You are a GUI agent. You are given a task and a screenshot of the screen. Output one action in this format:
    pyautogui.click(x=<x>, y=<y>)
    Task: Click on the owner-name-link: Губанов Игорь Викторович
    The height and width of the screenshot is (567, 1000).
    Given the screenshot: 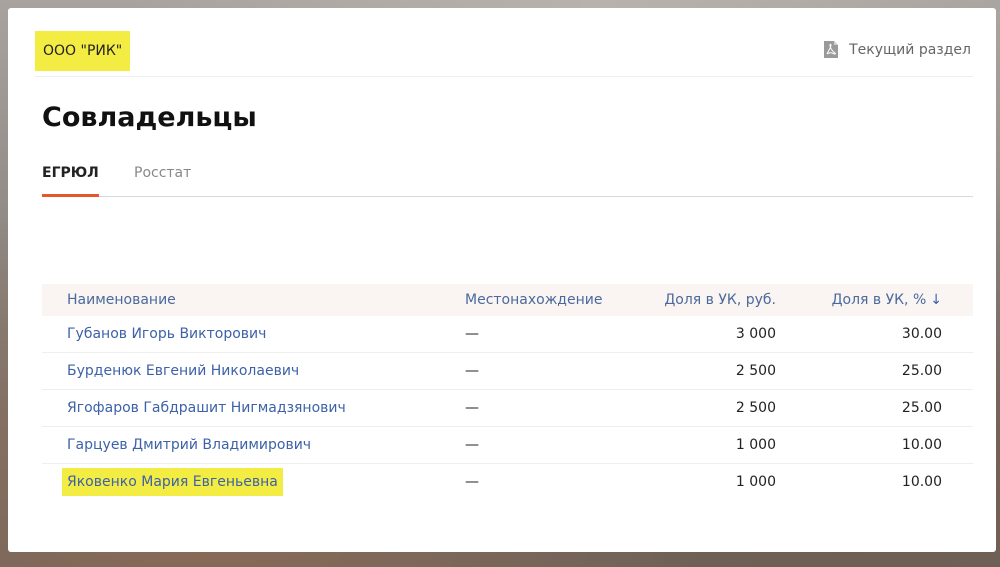 What is the action you would take?
    pyautogui.click(x=166, y=334)
    